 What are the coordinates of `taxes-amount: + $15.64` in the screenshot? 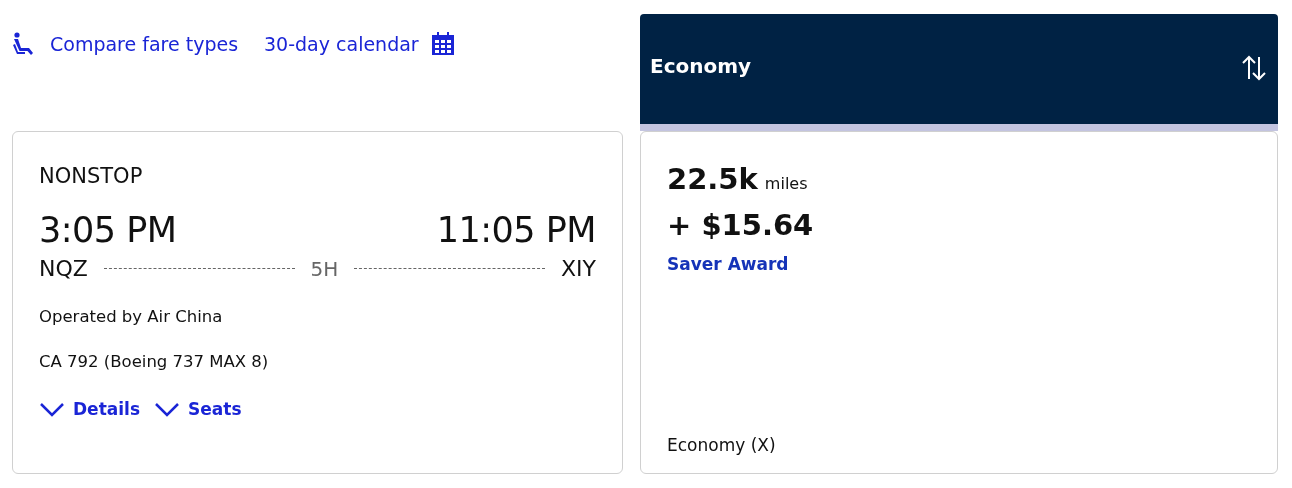 It's located at (741, 225).